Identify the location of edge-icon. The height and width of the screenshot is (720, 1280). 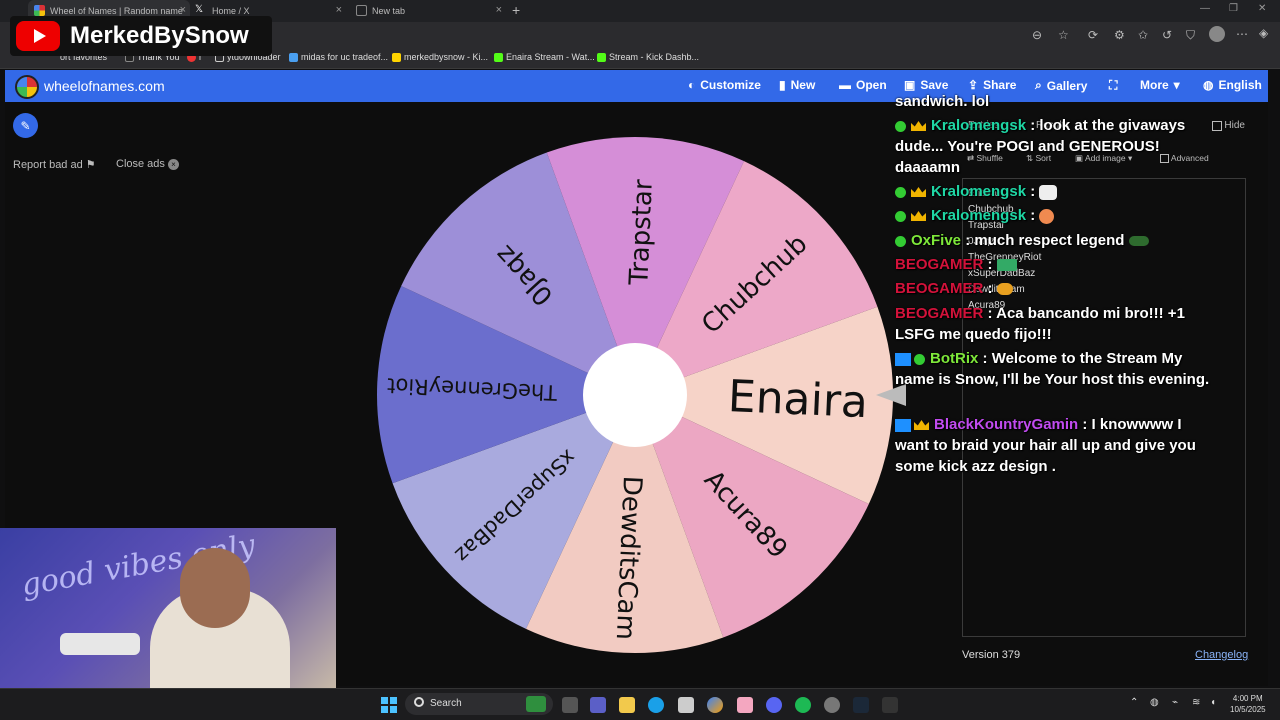
(656, 705).